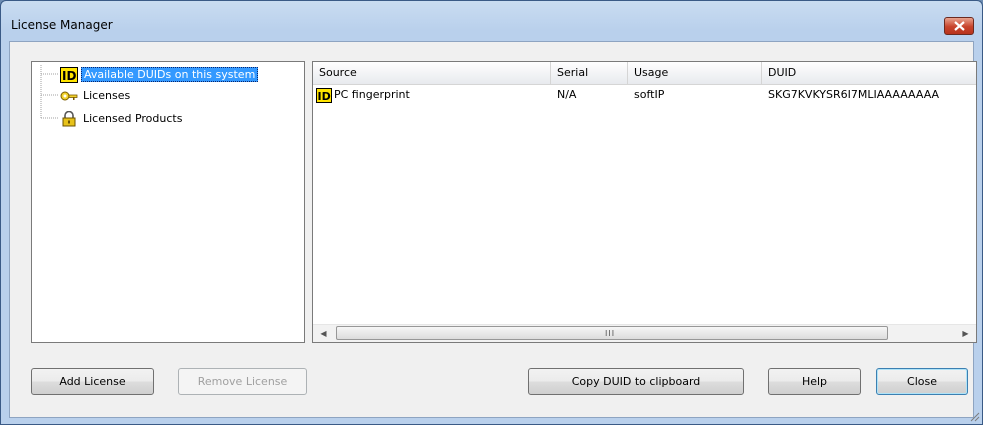 This screenshot has width=983, height=425. I want to click on column-header-serial: Serial, so click(589, 73).